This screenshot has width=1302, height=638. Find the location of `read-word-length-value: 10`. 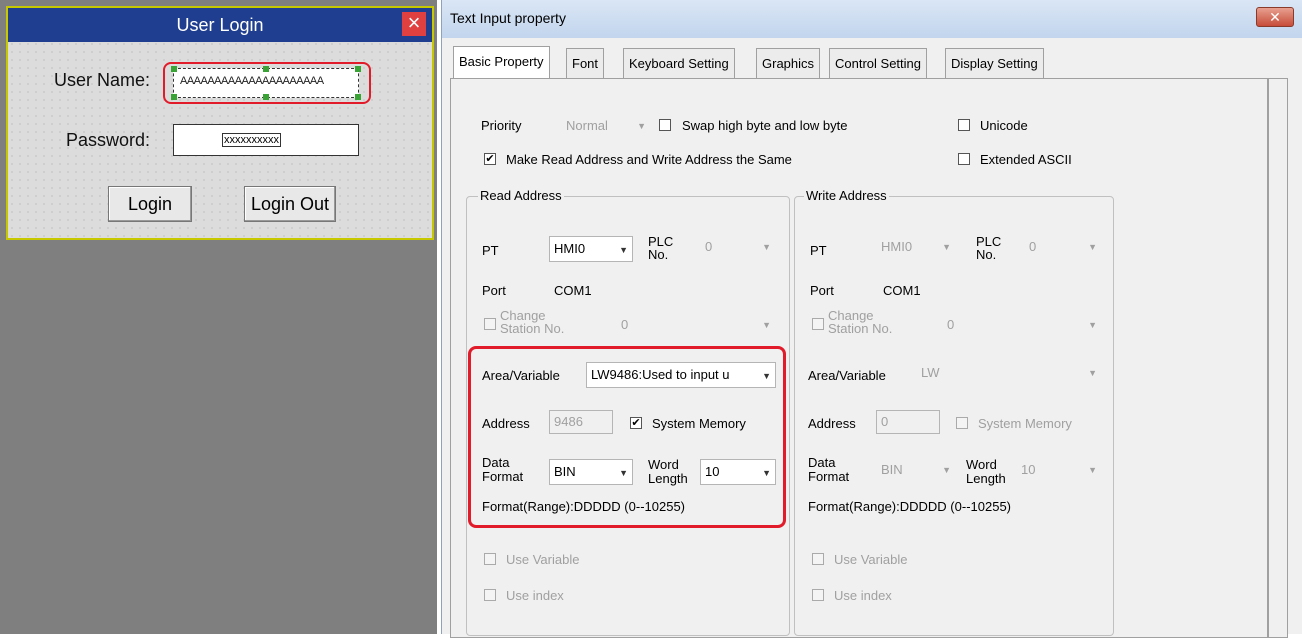

read-word-length-value: 10 is located at coordinates (712, 471).